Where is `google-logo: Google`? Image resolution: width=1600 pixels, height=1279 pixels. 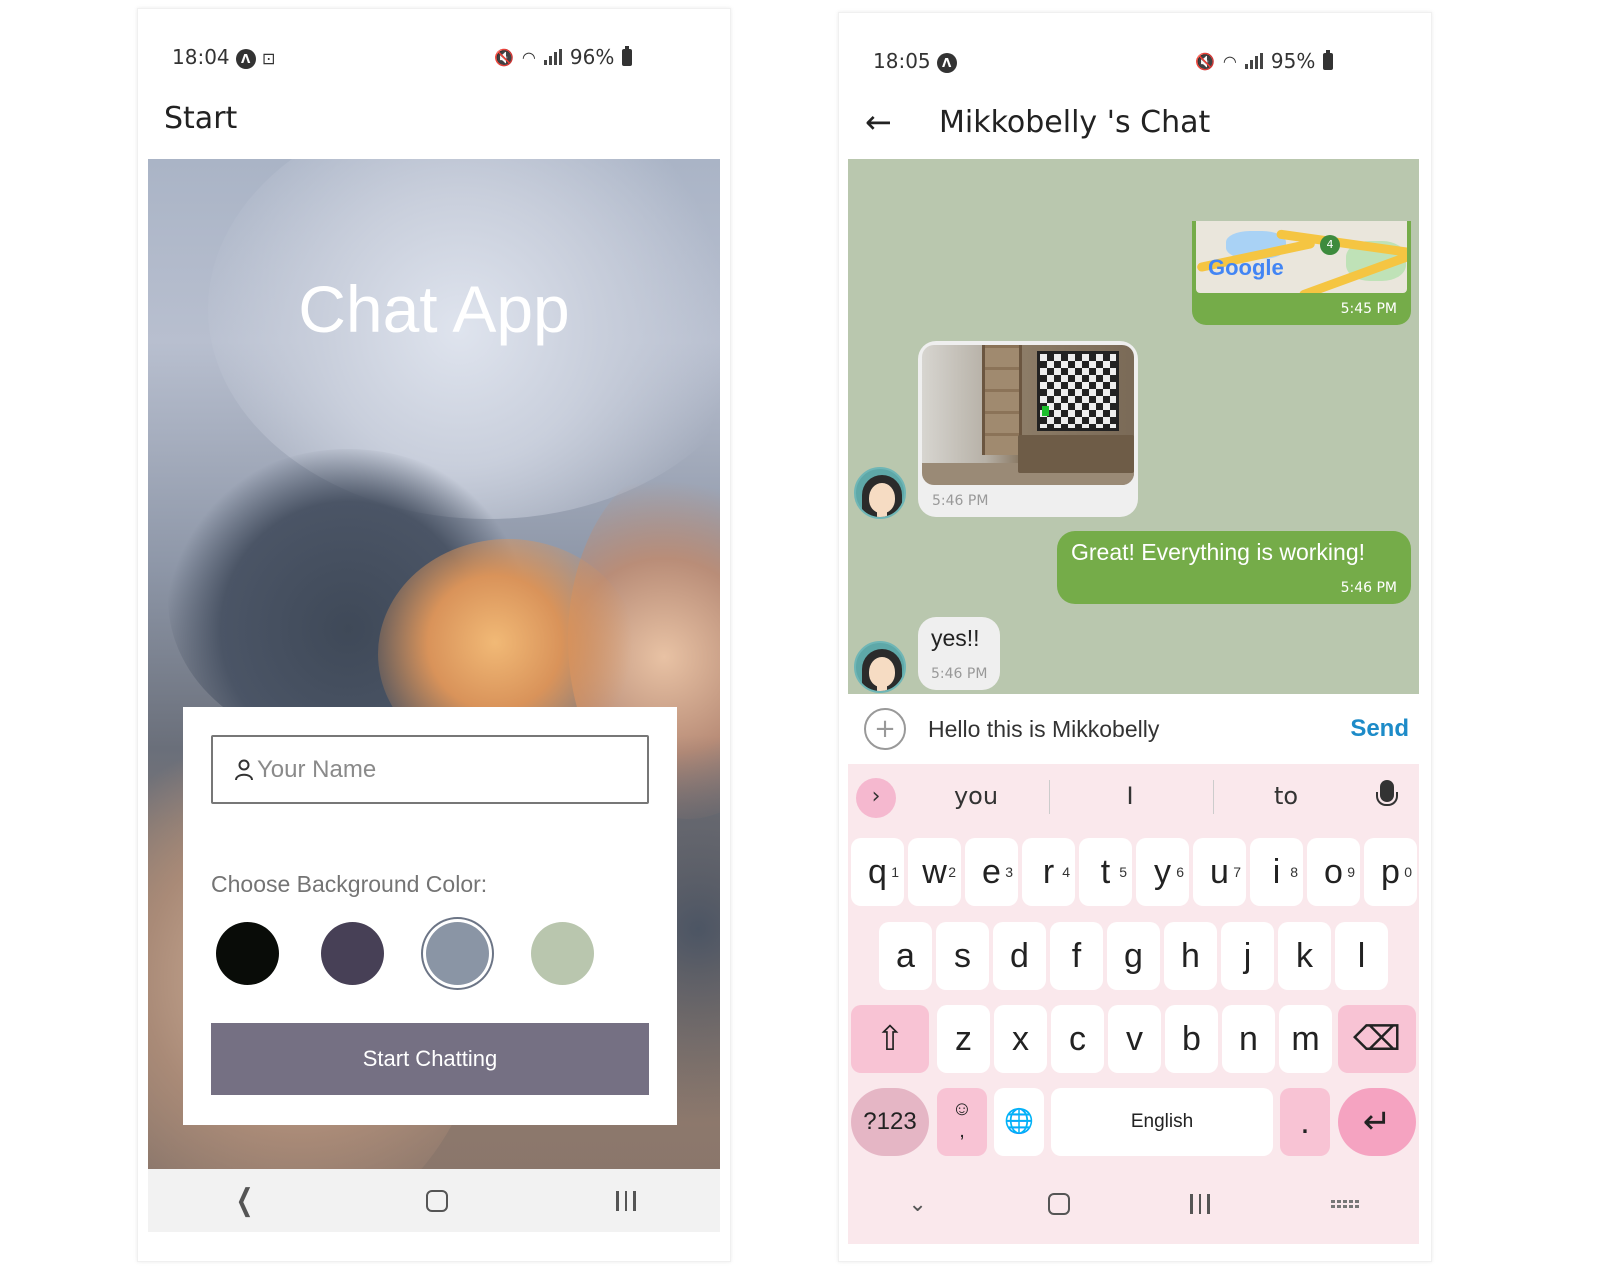 google-logo: Google is located at coordinates (1246, 267).